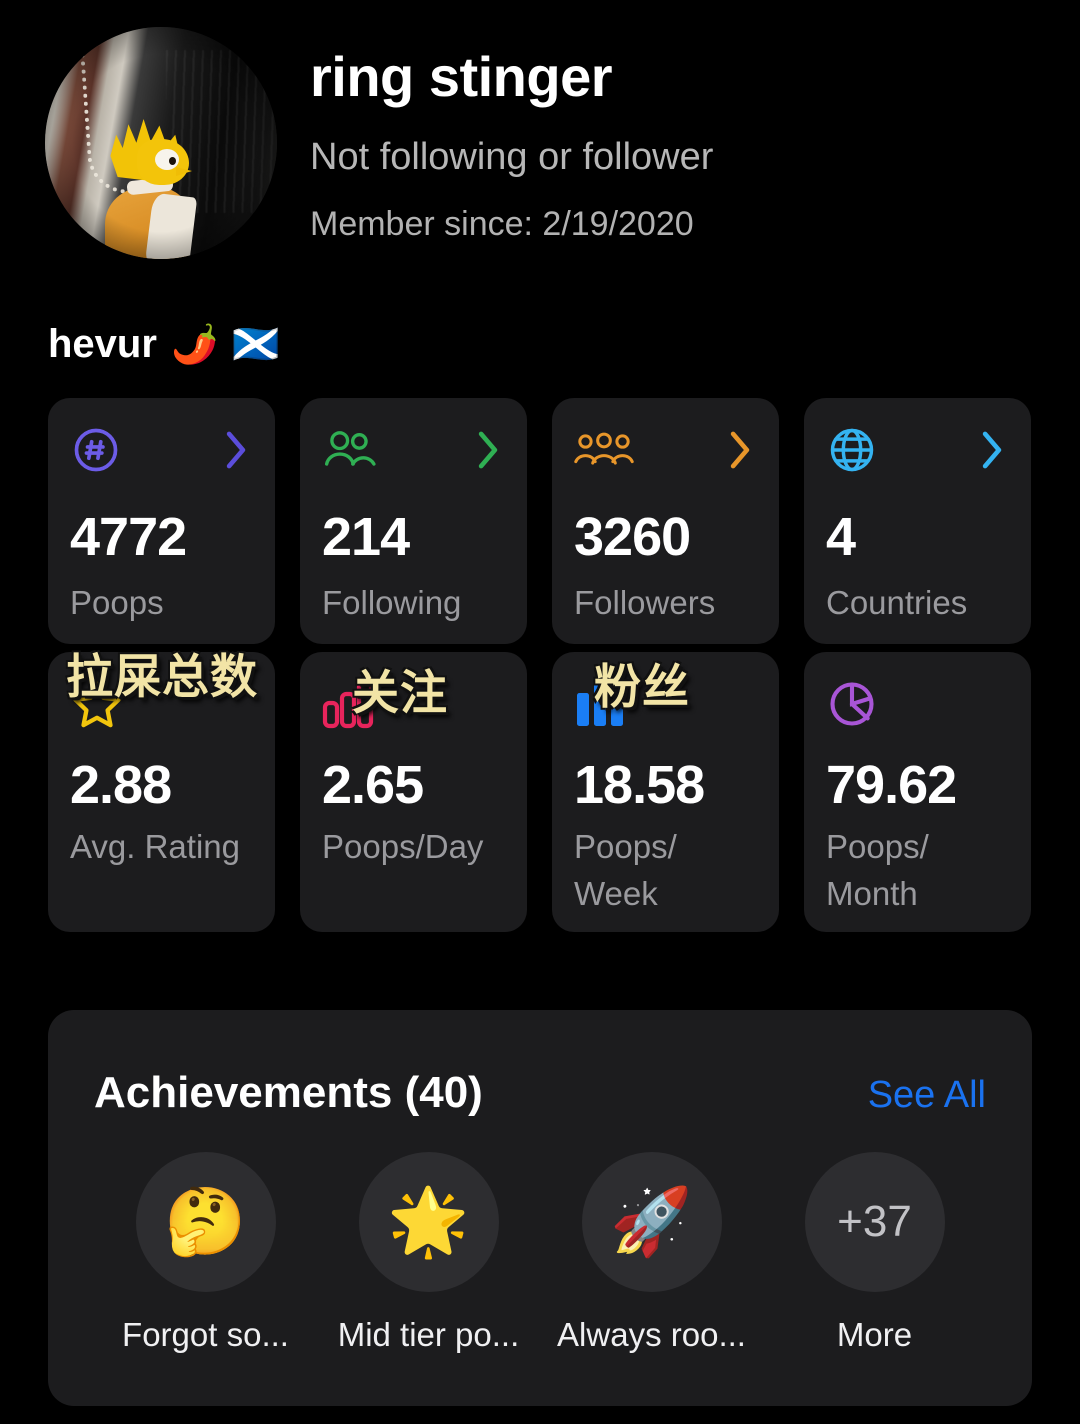  What do you see at coordinates (164, 344) in the screenshot?
I see `username-row: hevur 🌶️ 🏴󠁧󠁢󠁳󠁣󠁴󠁿` at bounding box center [164, 344].